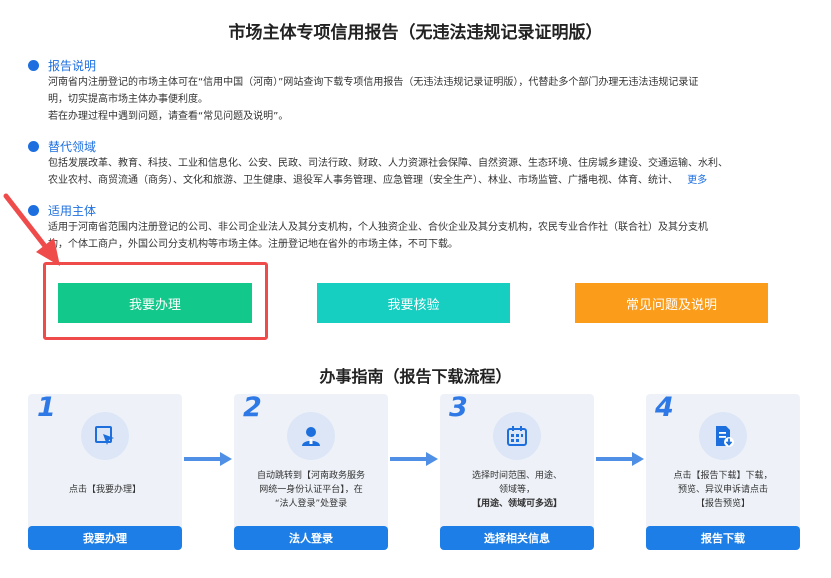 This screenshot has width=831, height=578. I want to click on step-text-line: “法人登录”处登录, so click(311, 504).